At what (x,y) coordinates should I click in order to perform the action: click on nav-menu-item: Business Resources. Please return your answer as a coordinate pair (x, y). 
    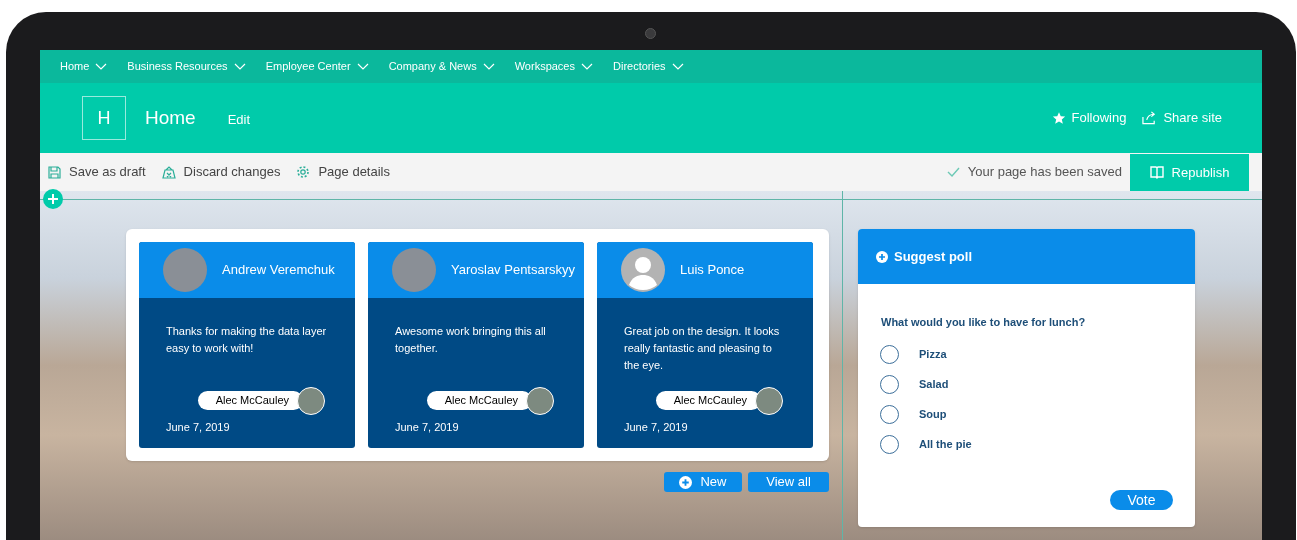
    Looking at the image, I should click on (186, 66).